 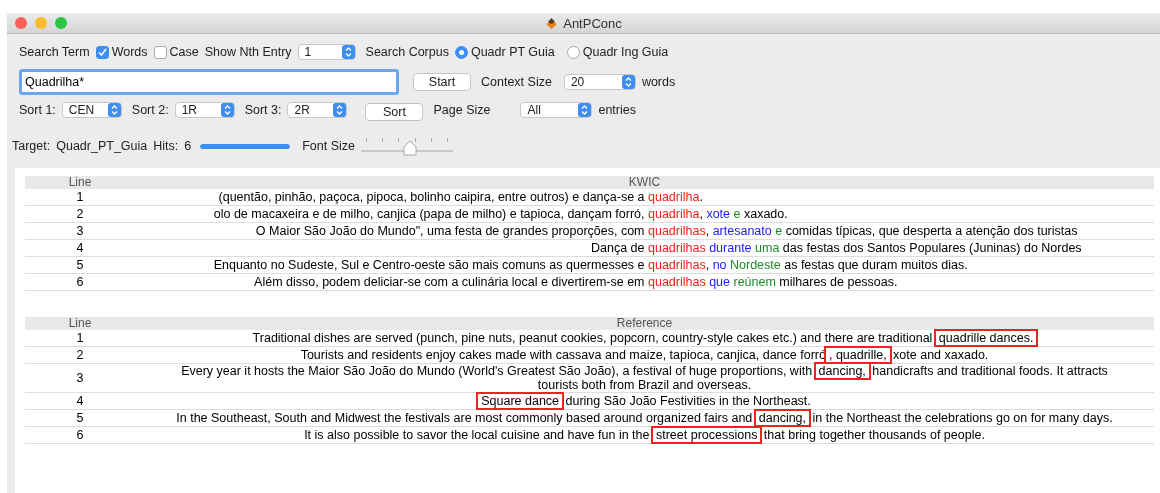 I want to click on right-context: quadrilhas durante uma das festas dos Santos Populares (Juninas) do Nordes, so click(x=865, y=248).